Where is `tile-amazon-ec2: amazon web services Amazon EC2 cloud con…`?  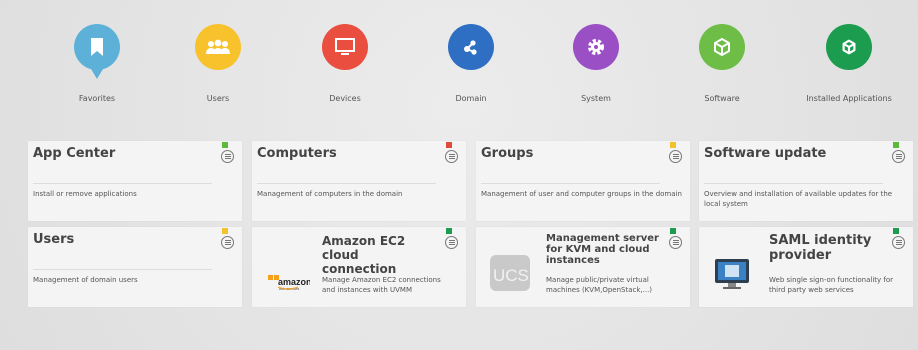 tile-amazon-ec2: amazon web services Amazon EC2 cloud con… is located at coordinates (359, 267).